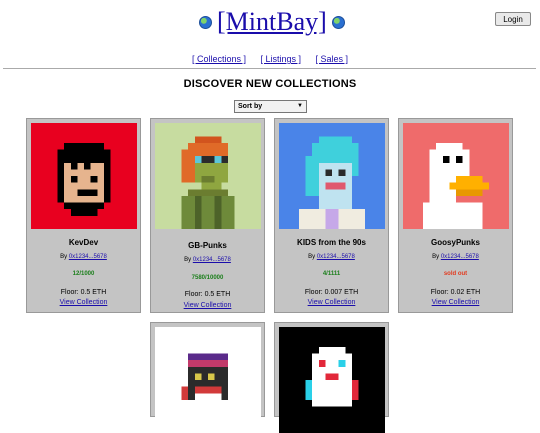 The image size is (540, 433). I want to click on chevron-down-icon: ▼, so click(300, 106).